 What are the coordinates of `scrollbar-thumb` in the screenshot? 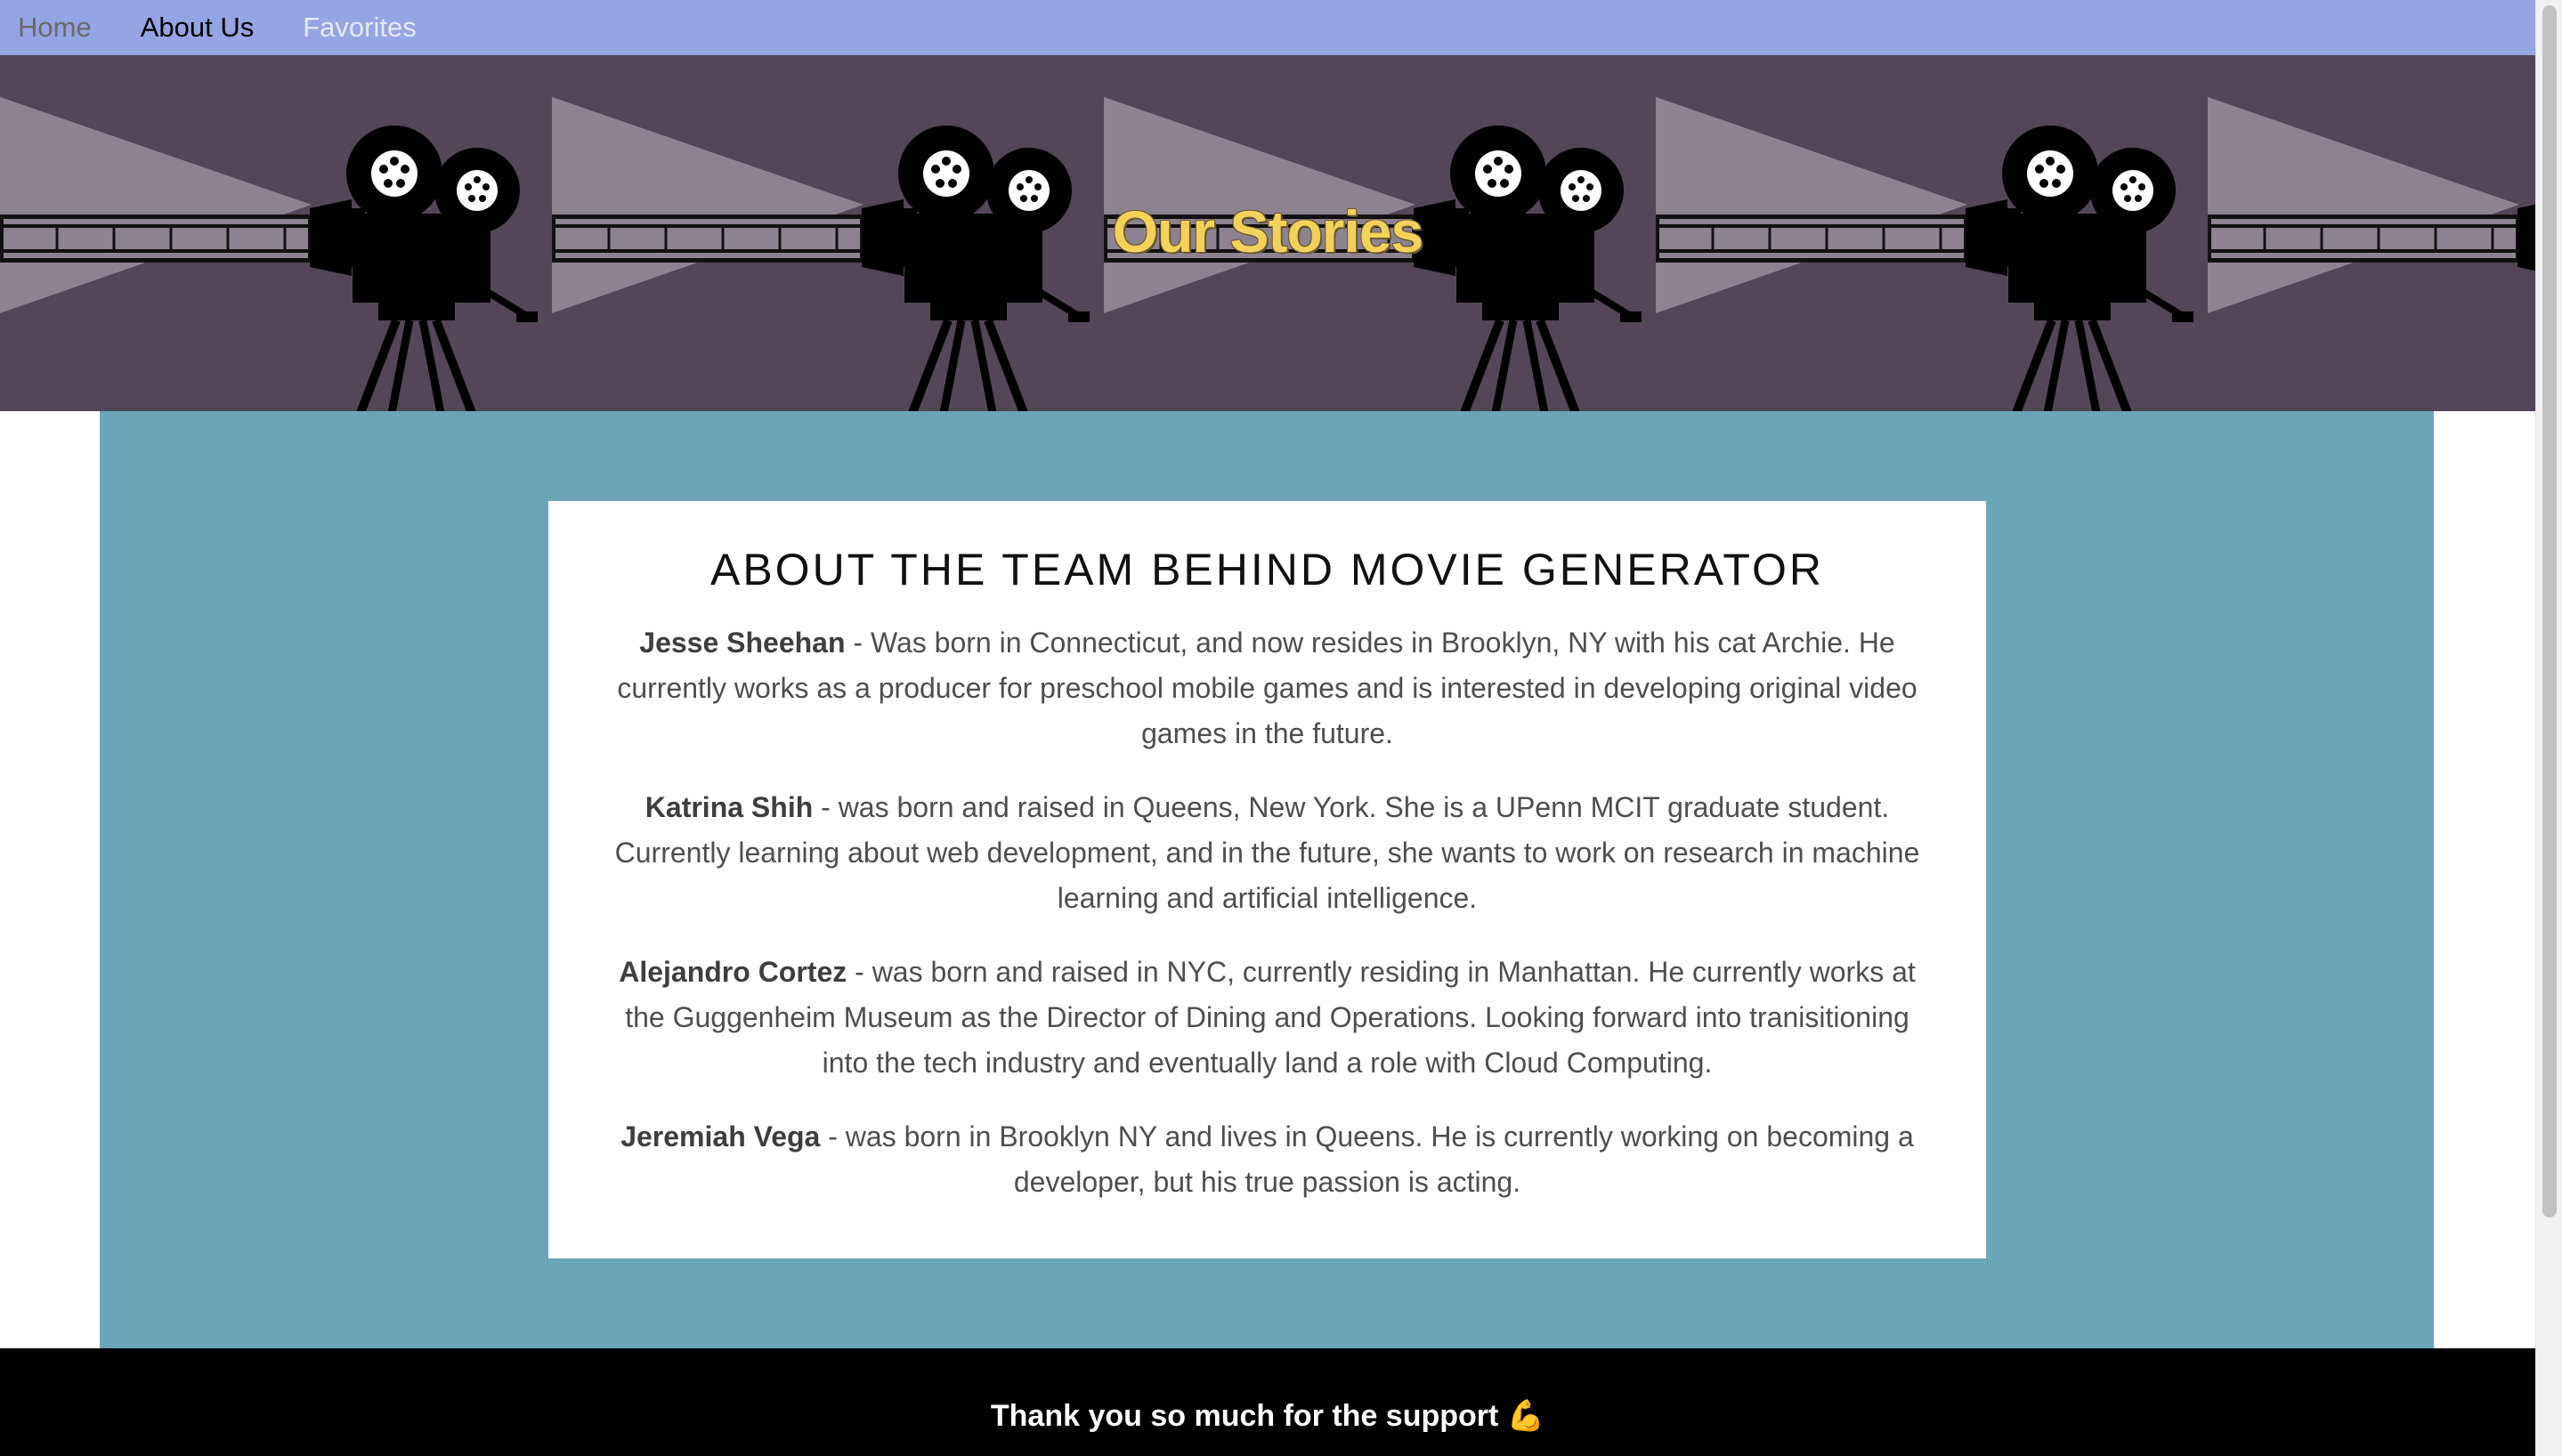 It's located at (2549, 611).